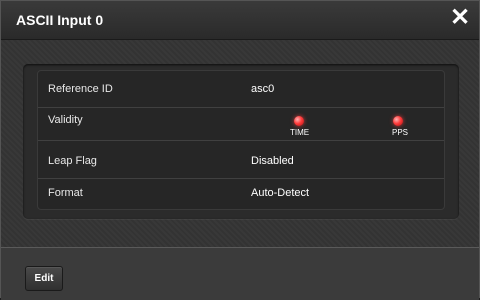 This screenshot has width=480, height=300. What do you see at coordinates (241, 124) in the screenshot?
I see `row-validity: Validity TIME PPS` at bounding box center [241, 124].